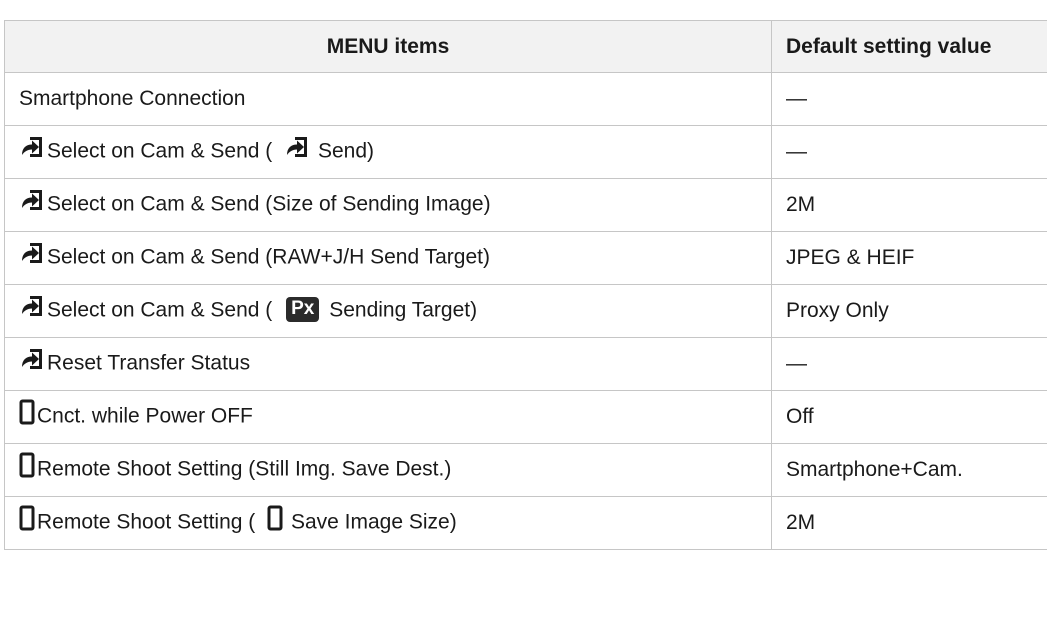 Image resolution: width=1047 pixels, height=640 pixels. Describe the element at coordinates (149, 363) in the screenshot. I see `menu-item-label: Reset Transfer Status` at that location.